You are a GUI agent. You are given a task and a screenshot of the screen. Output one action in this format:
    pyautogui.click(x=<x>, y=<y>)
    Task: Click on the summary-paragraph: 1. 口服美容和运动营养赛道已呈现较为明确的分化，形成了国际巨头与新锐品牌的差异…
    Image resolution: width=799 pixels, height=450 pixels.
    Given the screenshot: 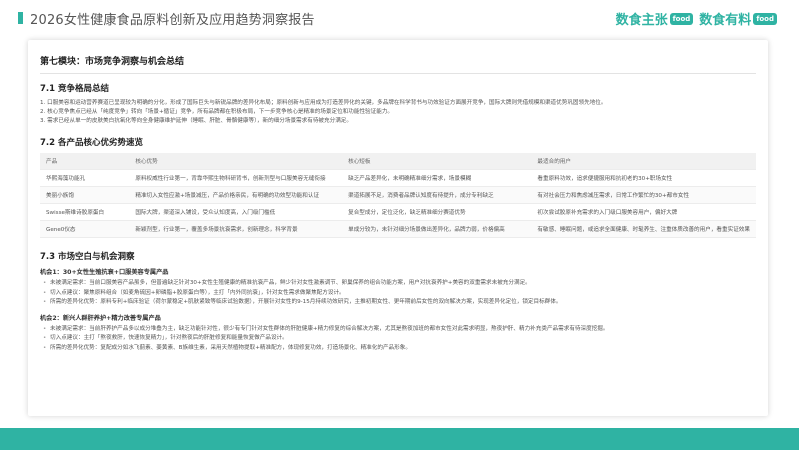 What is the action you would take?
    pyautogui.click(x=323, y=103)
    